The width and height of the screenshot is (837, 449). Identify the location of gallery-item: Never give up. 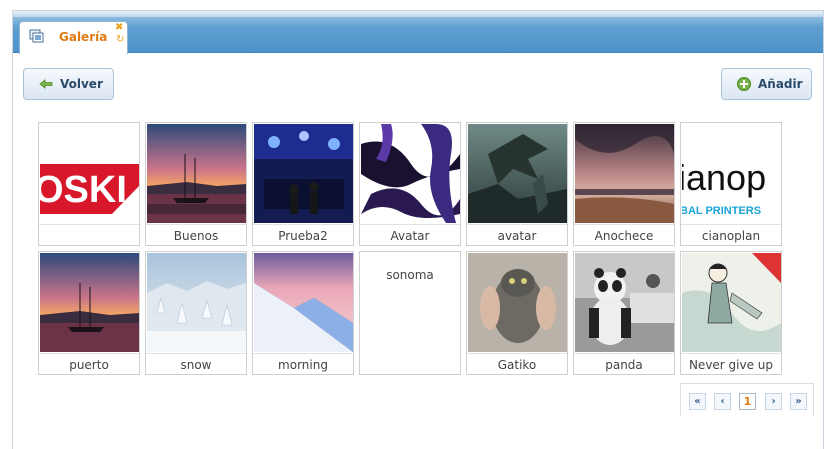
(731, 313).